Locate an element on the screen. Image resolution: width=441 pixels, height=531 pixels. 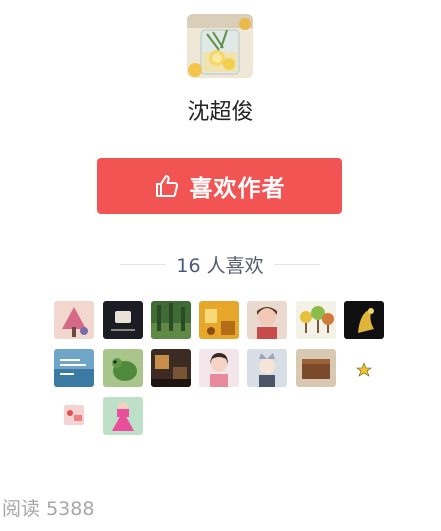
likes-count: 16 is located at coordinates (188, 265).